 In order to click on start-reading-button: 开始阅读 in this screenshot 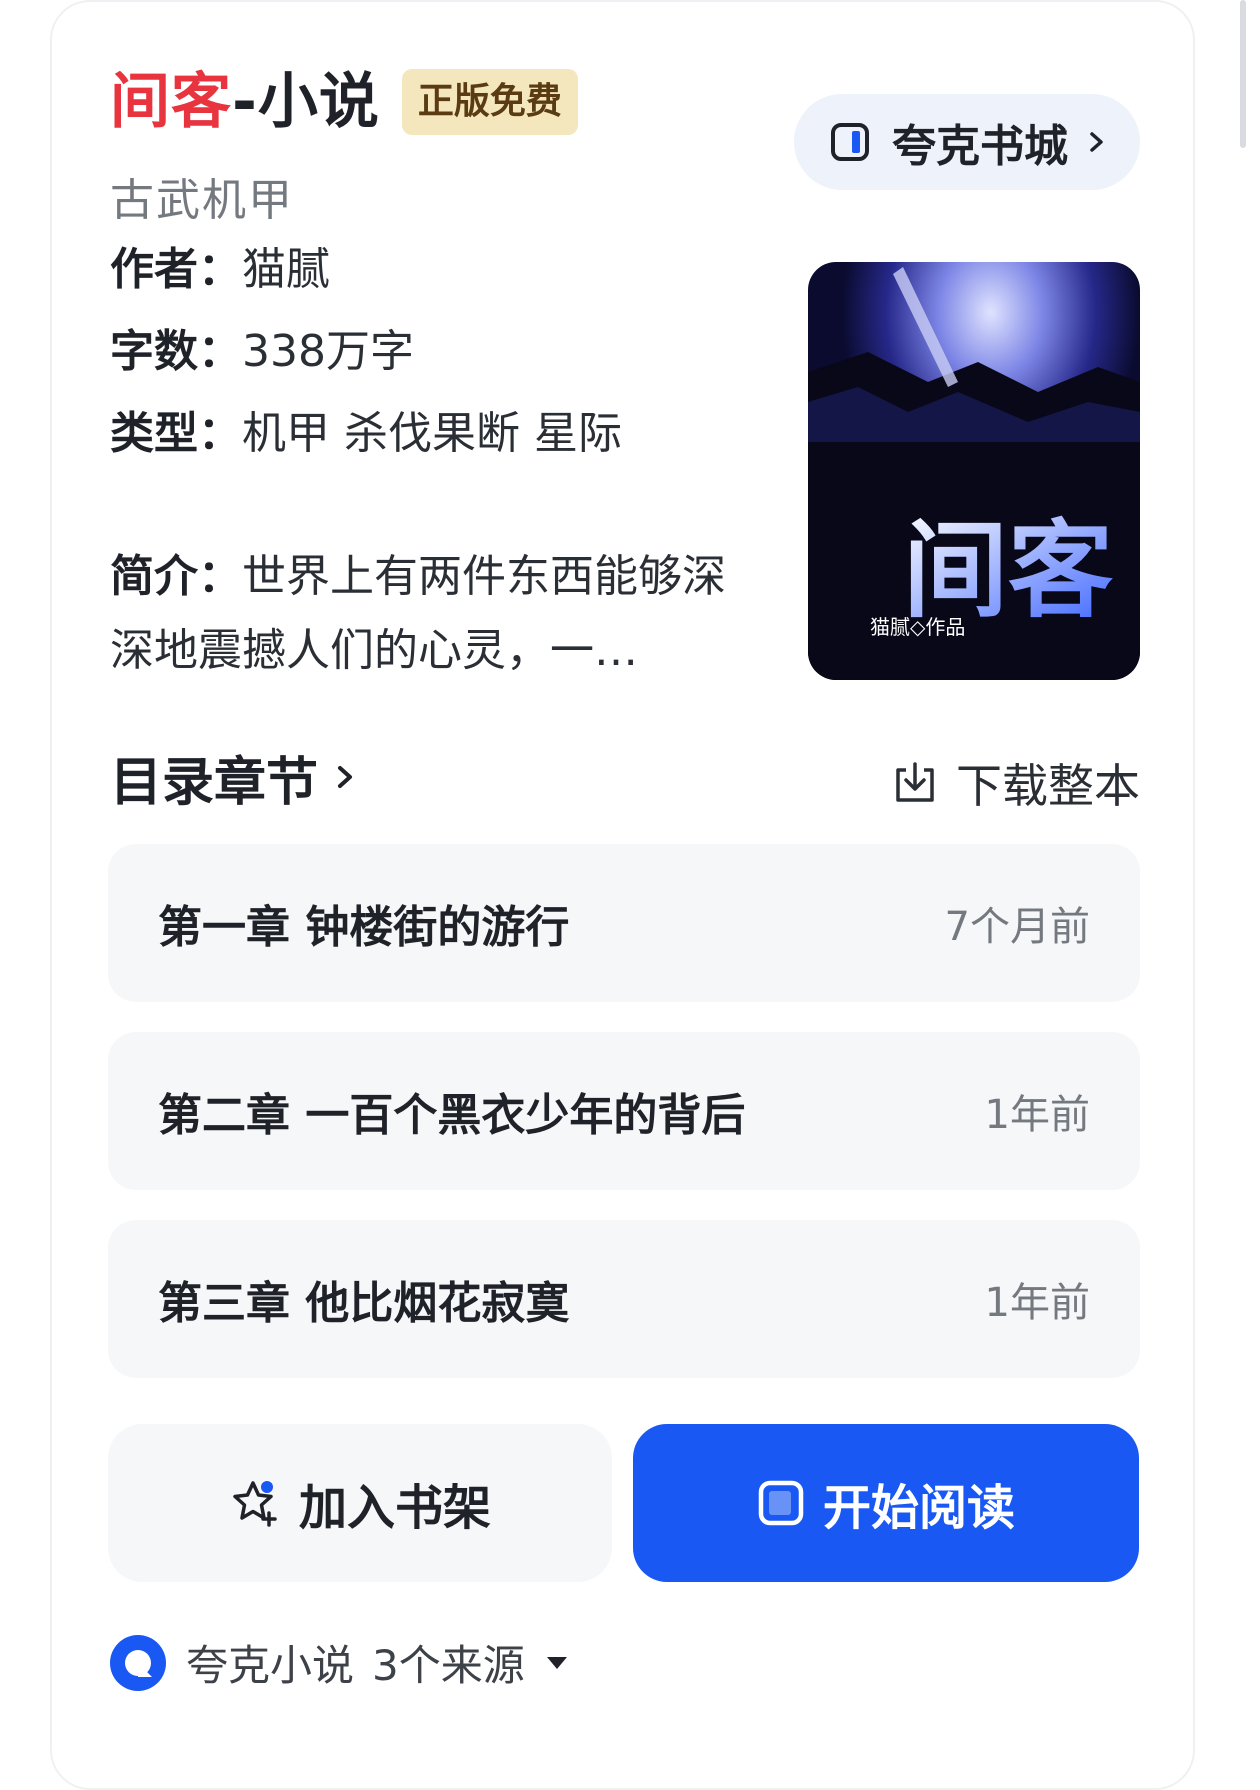, I will do `click(886, 1503)`.